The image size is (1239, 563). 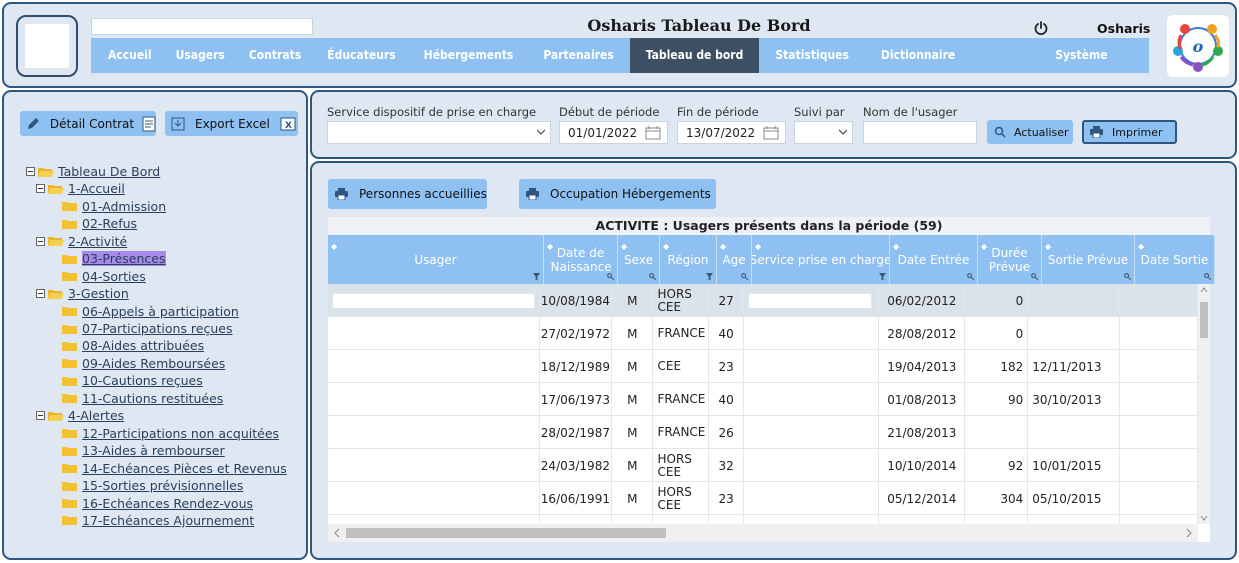 I want to click on tree-item: 14-Echéances Pièces et Revenus, so click(x=174, y=468).